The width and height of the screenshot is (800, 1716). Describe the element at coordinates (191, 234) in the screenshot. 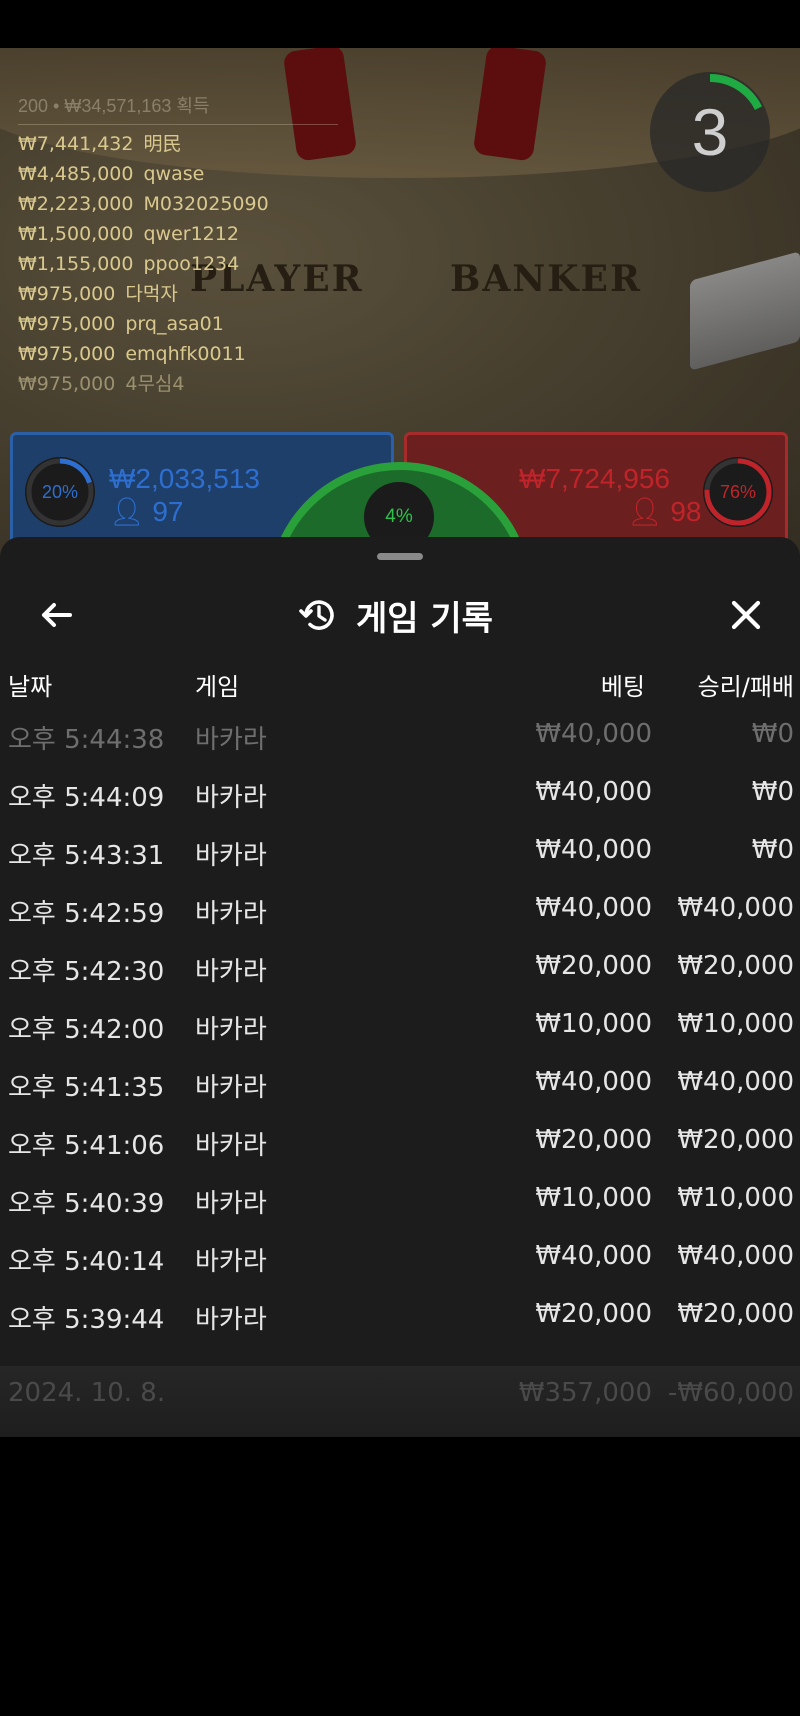

I see `leaderboard-name: qwer1212` at that location.